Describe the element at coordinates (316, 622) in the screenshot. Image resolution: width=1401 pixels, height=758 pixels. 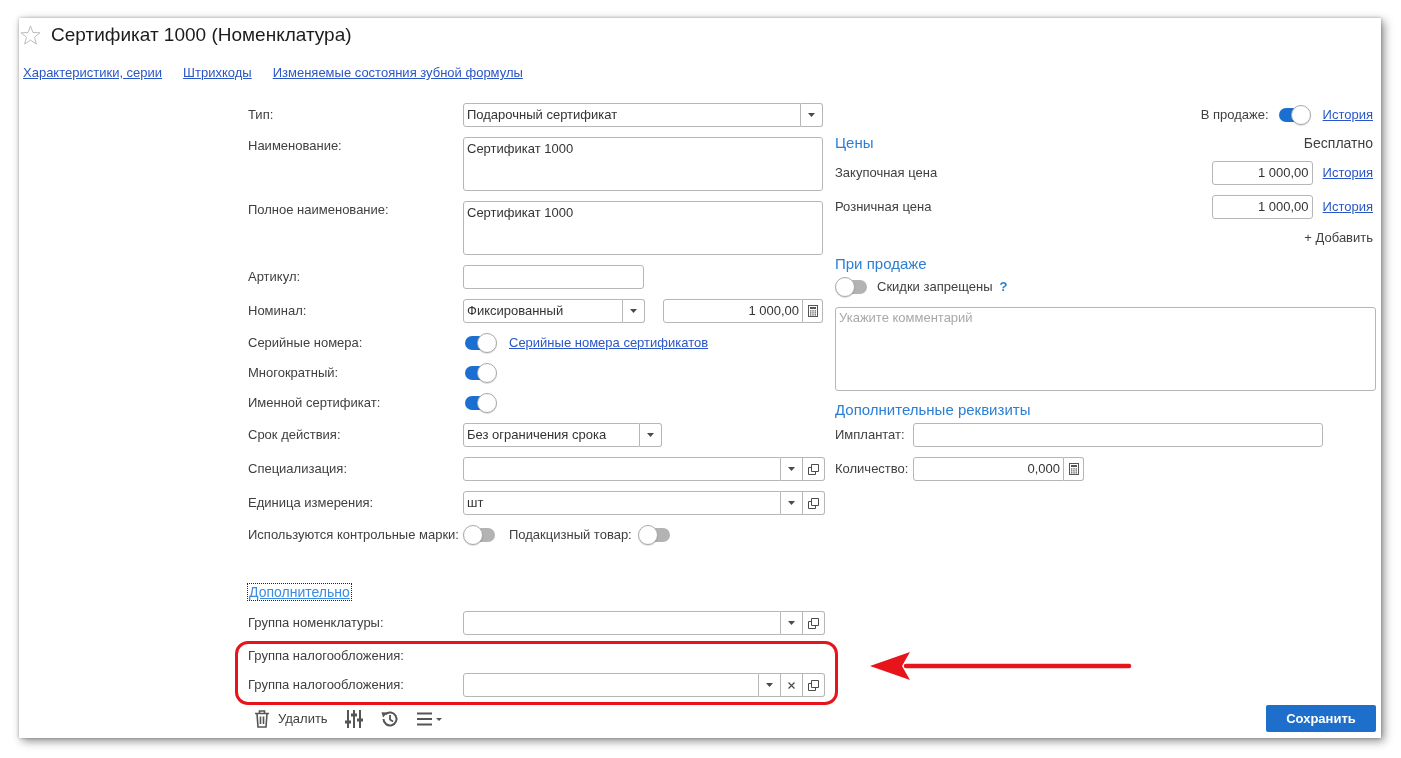
I see `field-label: Группа номенклатуры:` at that location.